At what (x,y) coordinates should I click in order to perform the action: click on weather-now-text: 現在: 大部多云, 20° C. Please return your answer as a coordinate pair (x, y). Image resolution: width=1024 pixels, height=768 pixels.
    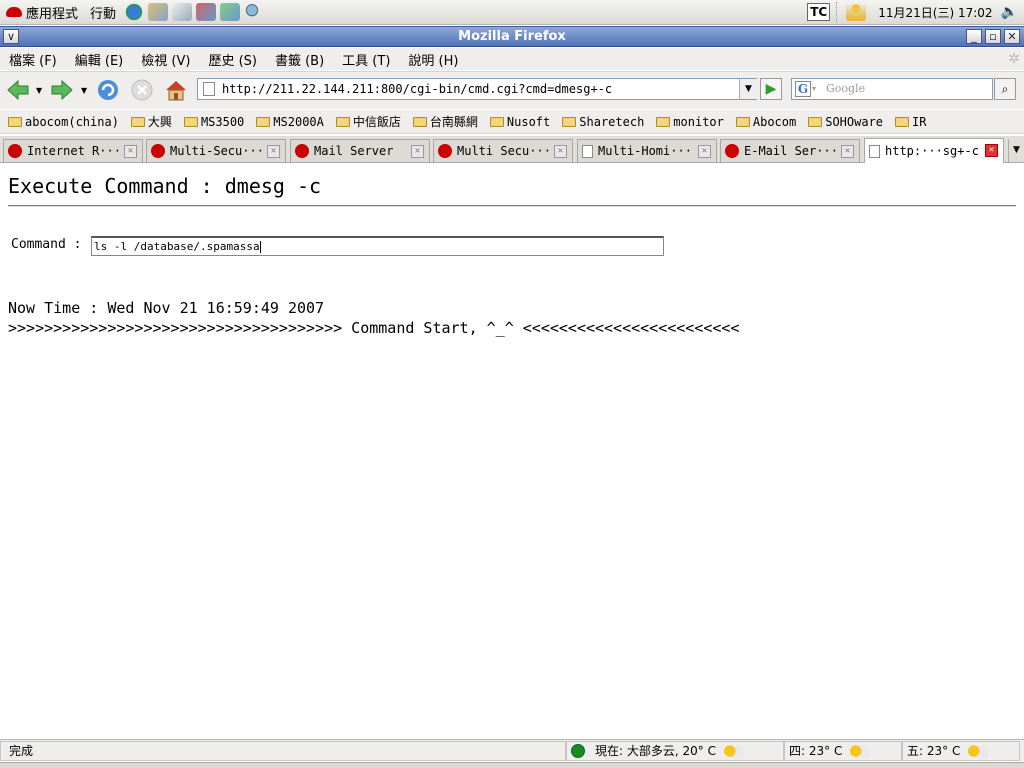
    Looking at the image, I should click on (655, 751).